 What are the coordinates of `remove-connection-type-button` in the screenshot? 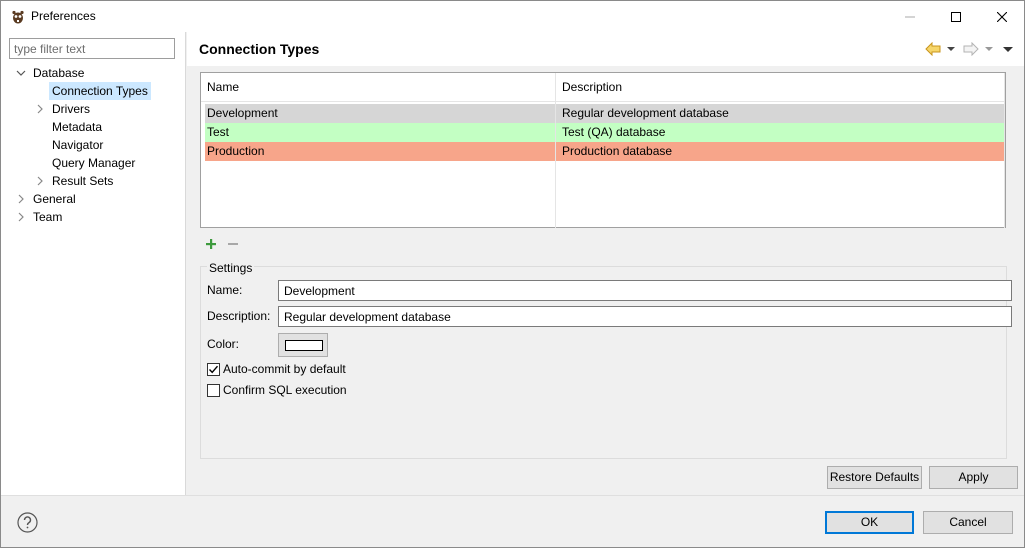 It's located at (233, 244).